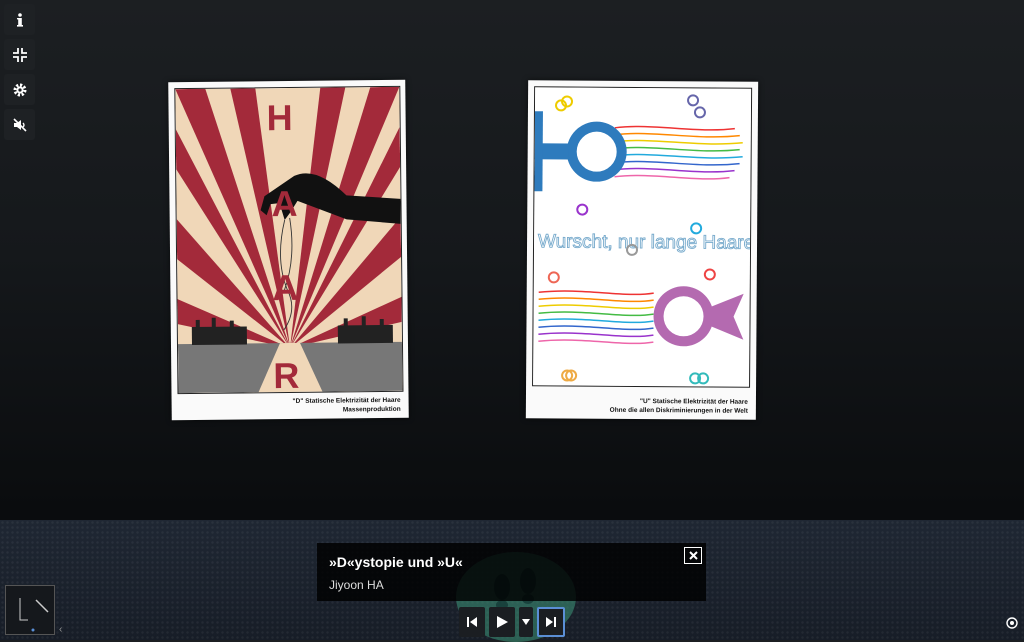 This screenshot has height=642, width=1024. I want to click on minimap, so click(30, 610).